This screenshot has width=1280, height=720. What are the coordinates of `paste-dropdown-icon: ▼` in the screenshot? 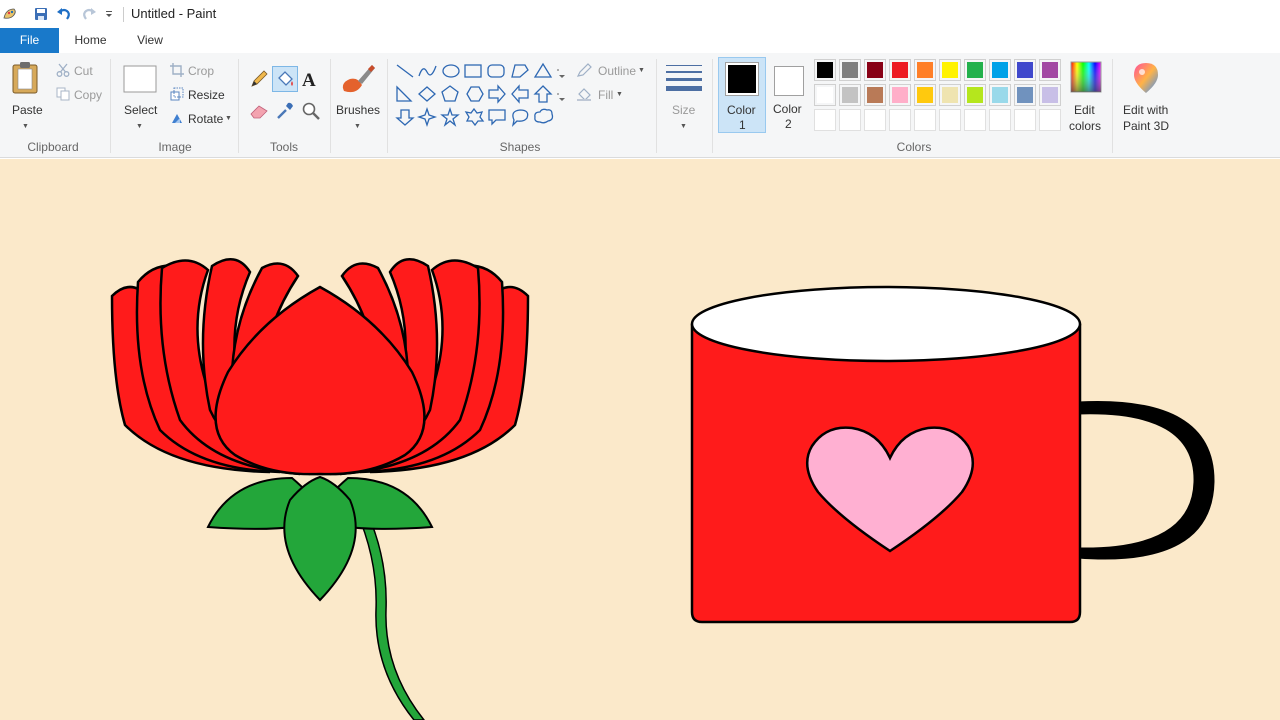 It's located at (25, 126).